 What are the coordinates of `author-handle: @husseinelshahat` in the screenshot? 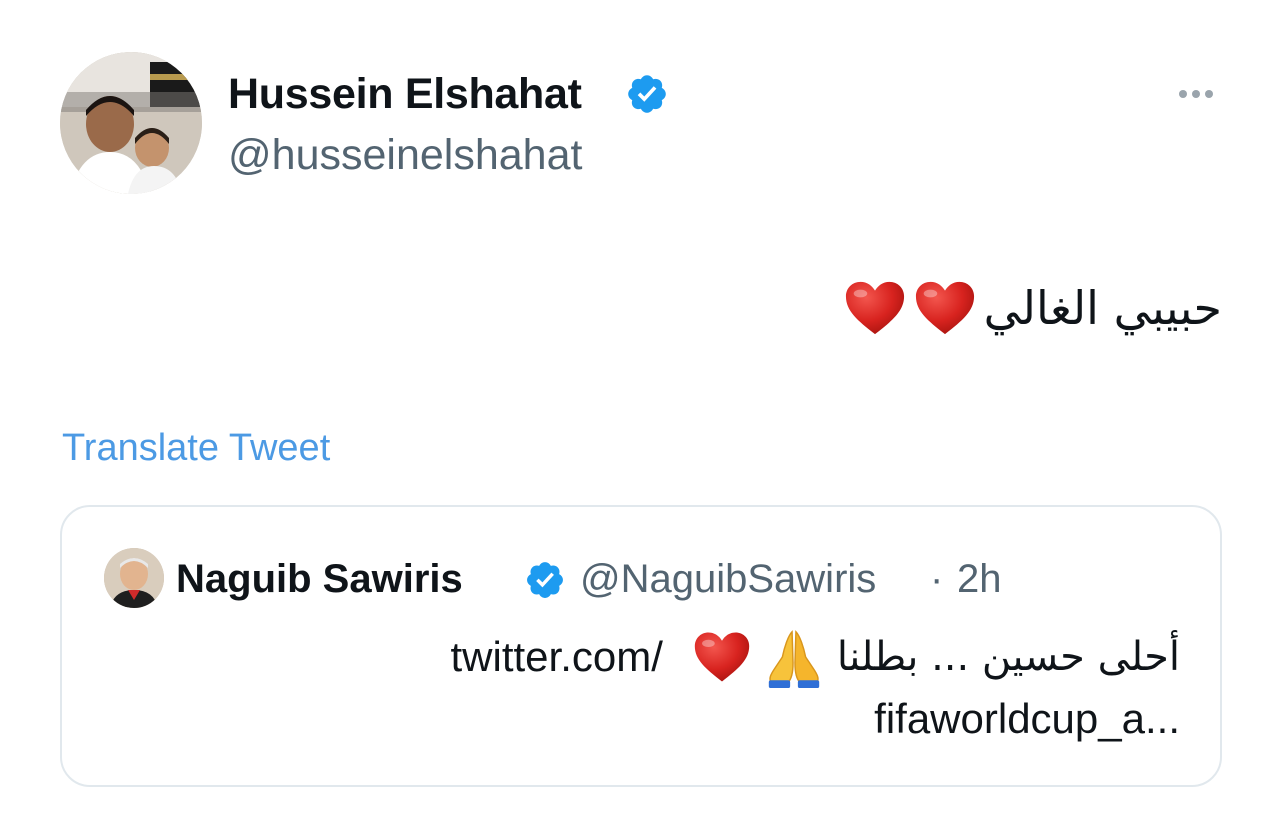 It's located at (405, 155).